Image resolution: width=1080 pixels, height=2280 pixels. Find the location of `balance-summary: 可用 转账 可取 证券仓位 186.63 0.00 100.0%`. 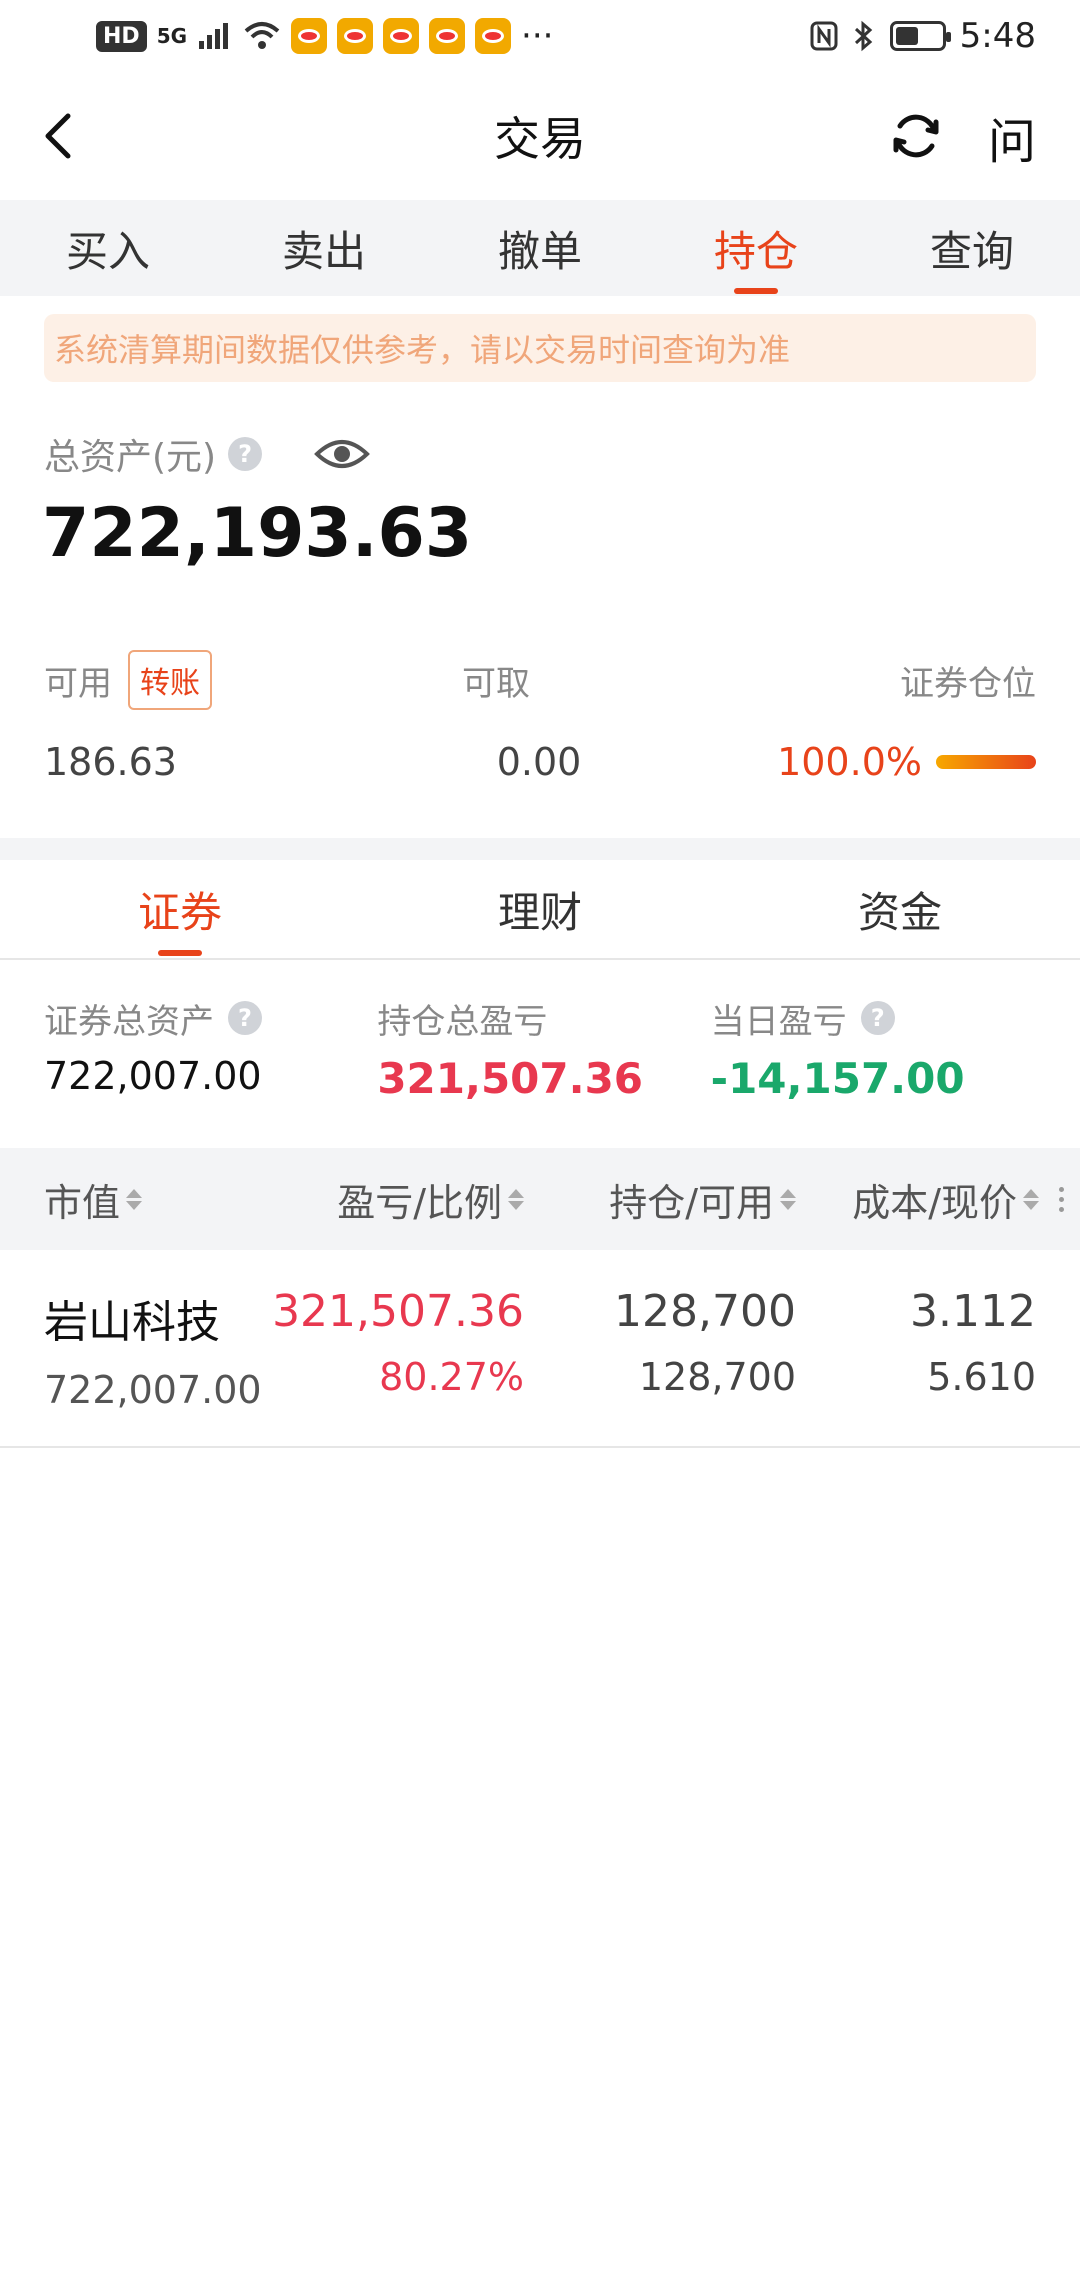

balance-summary: 可用 转账 可取 证券仓位 186.63 0.00 100.0% is located at coordinates (540, 717).